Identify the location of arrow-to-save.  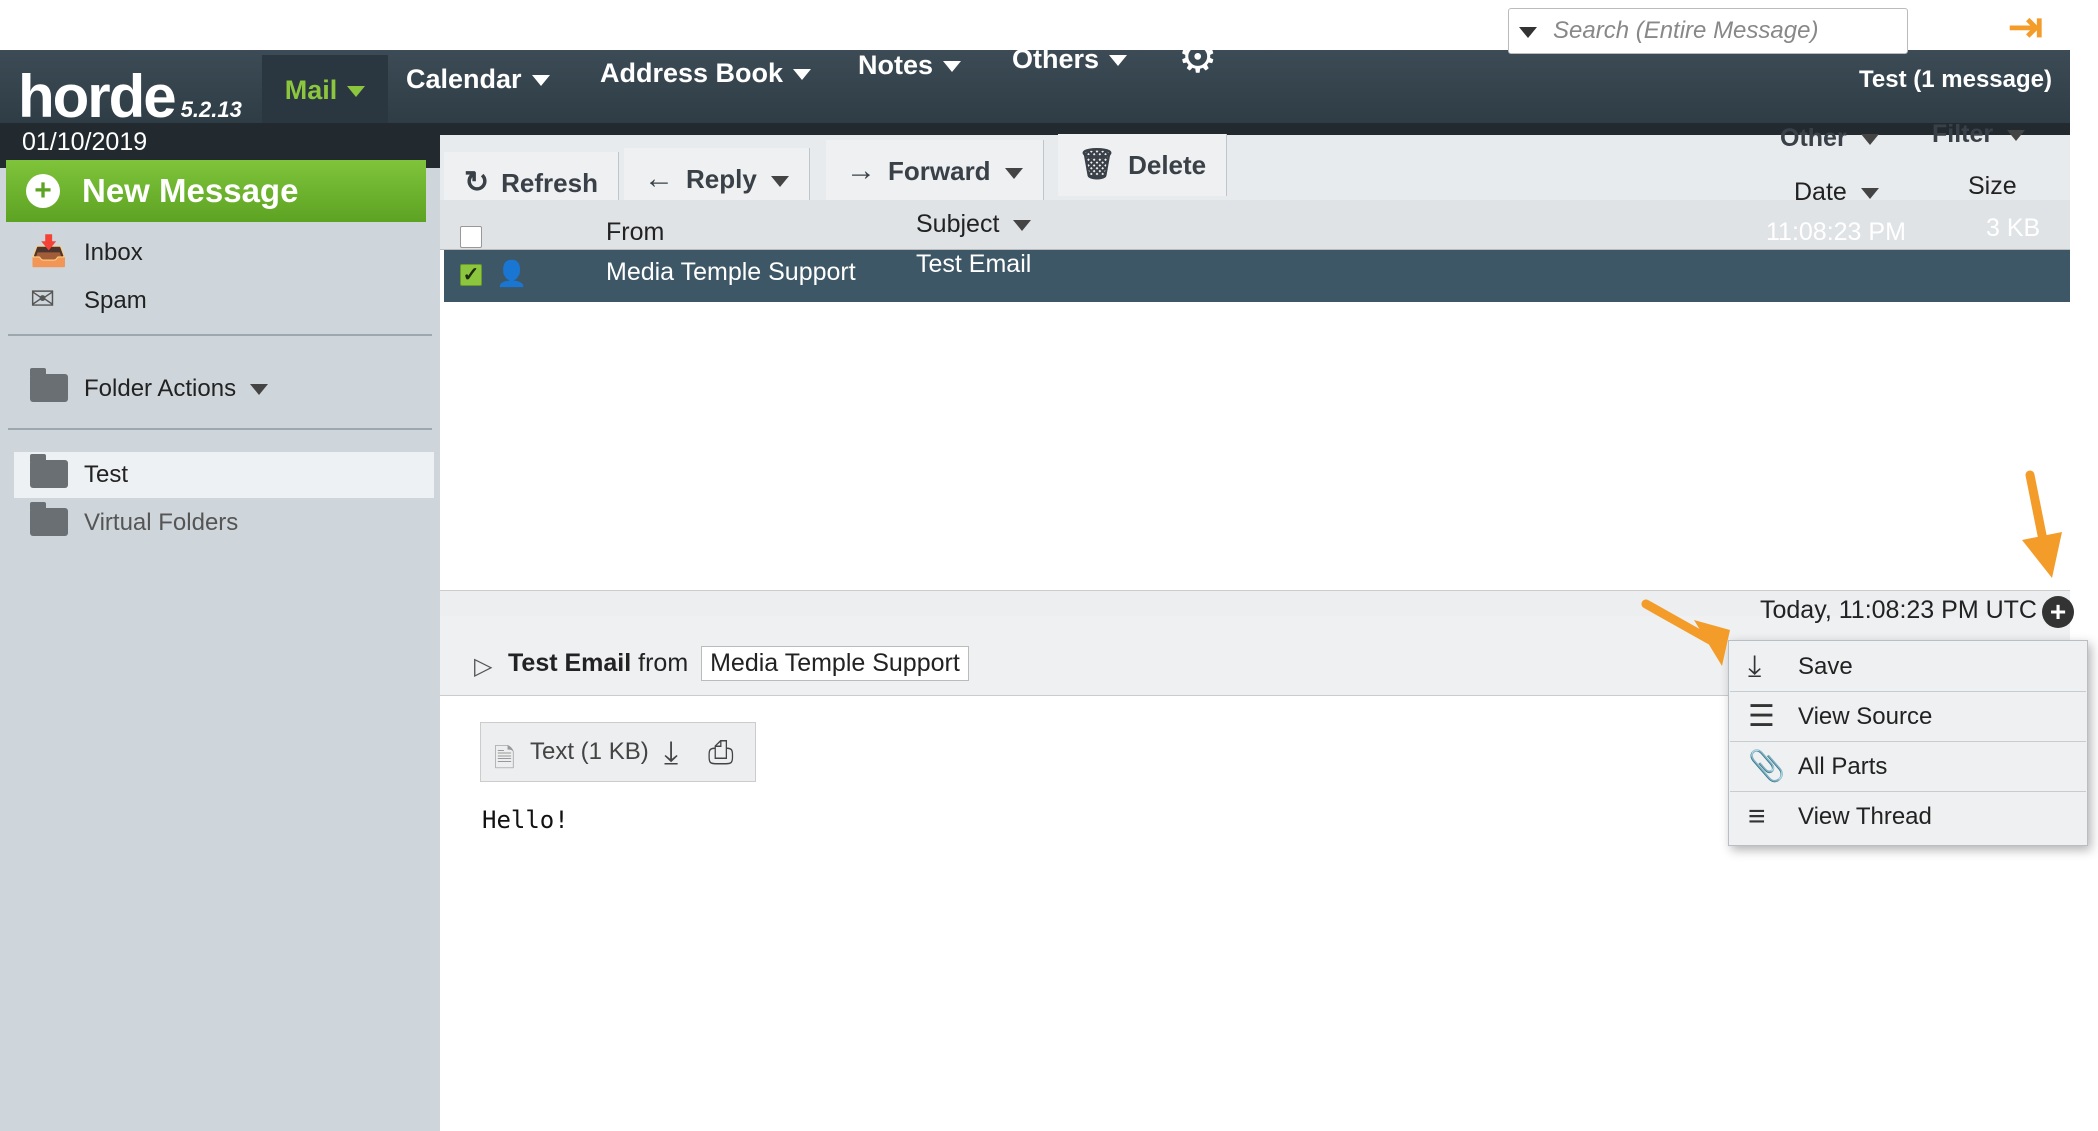
(1685, 632).